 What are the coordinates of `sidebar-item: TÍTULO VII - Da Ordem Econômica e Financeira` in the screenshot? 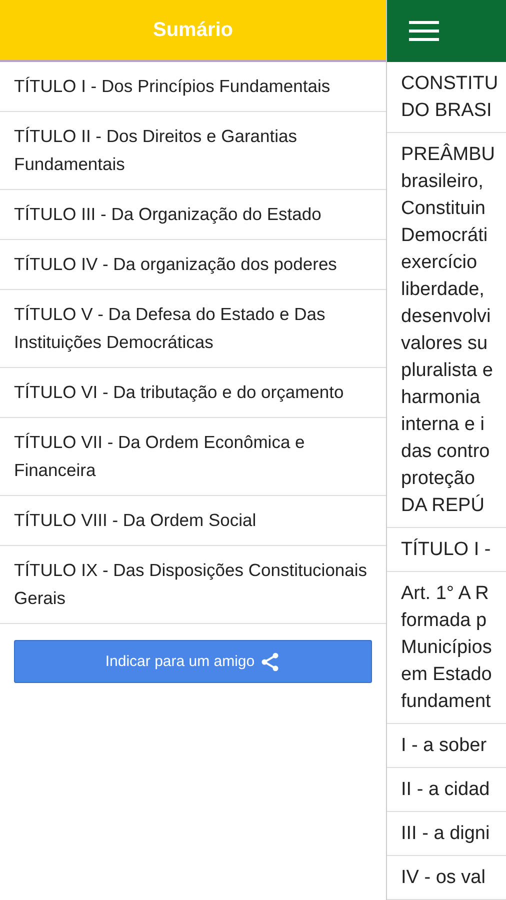 It's located at (193, 457).